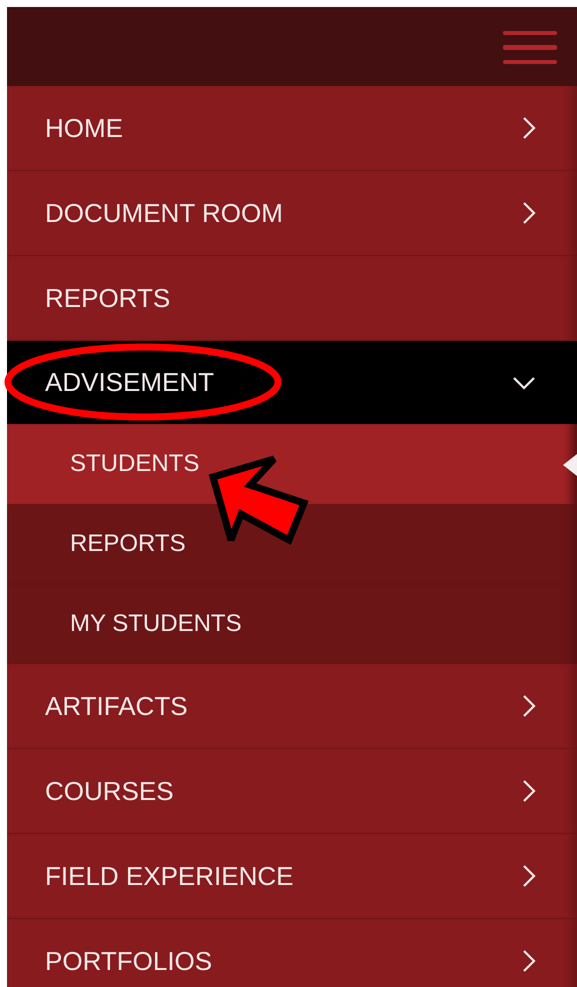 This screenshot has width=577, height=987. What do you see at coordinates (292, 953) in the screenshot?
I see `menu-item: PORTFOLIOS` at bounding box center [292, 953].